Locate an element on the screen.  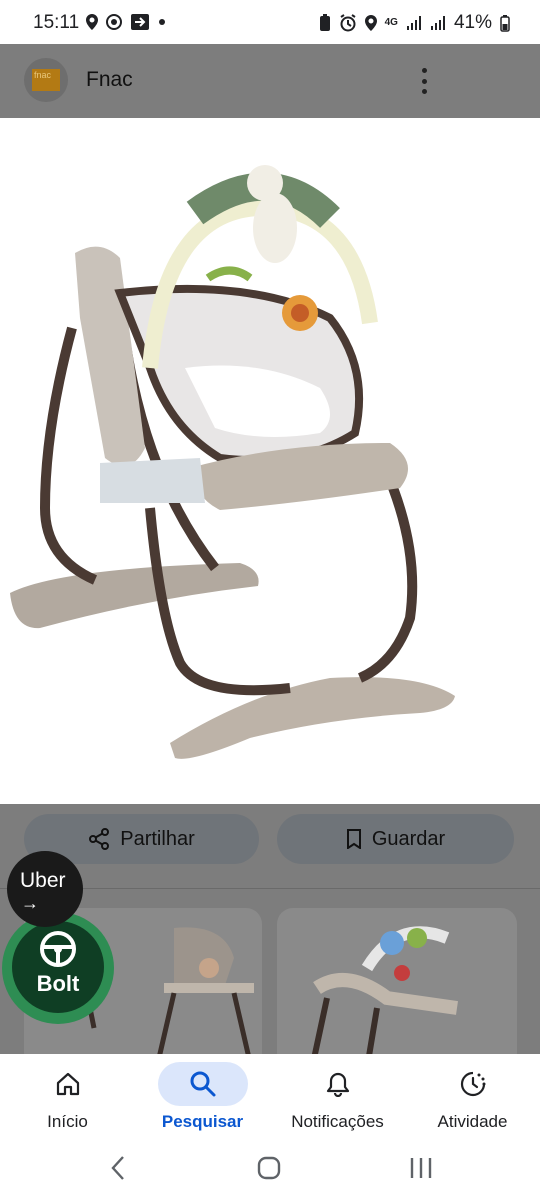
nav-activity-pill is located at coordinates (473, 1084).